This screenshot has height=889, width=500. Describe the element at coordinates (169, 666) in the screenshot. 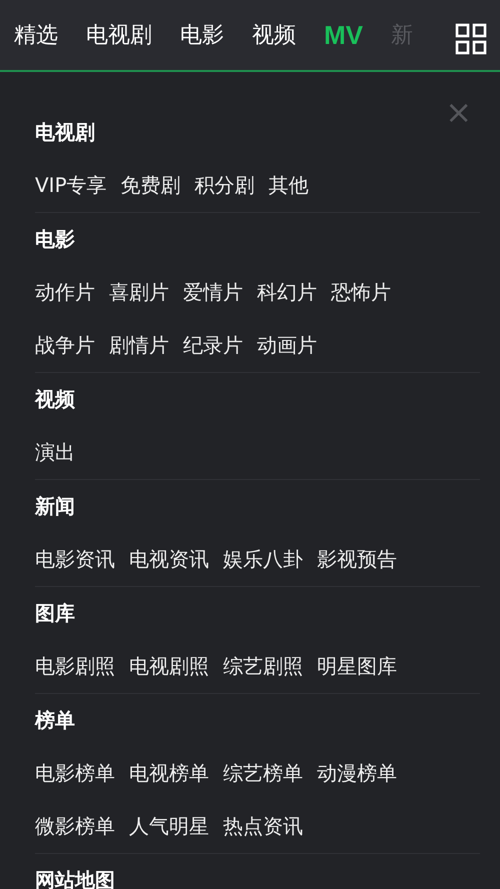

I see `category-link: 电视剧照` at that location.